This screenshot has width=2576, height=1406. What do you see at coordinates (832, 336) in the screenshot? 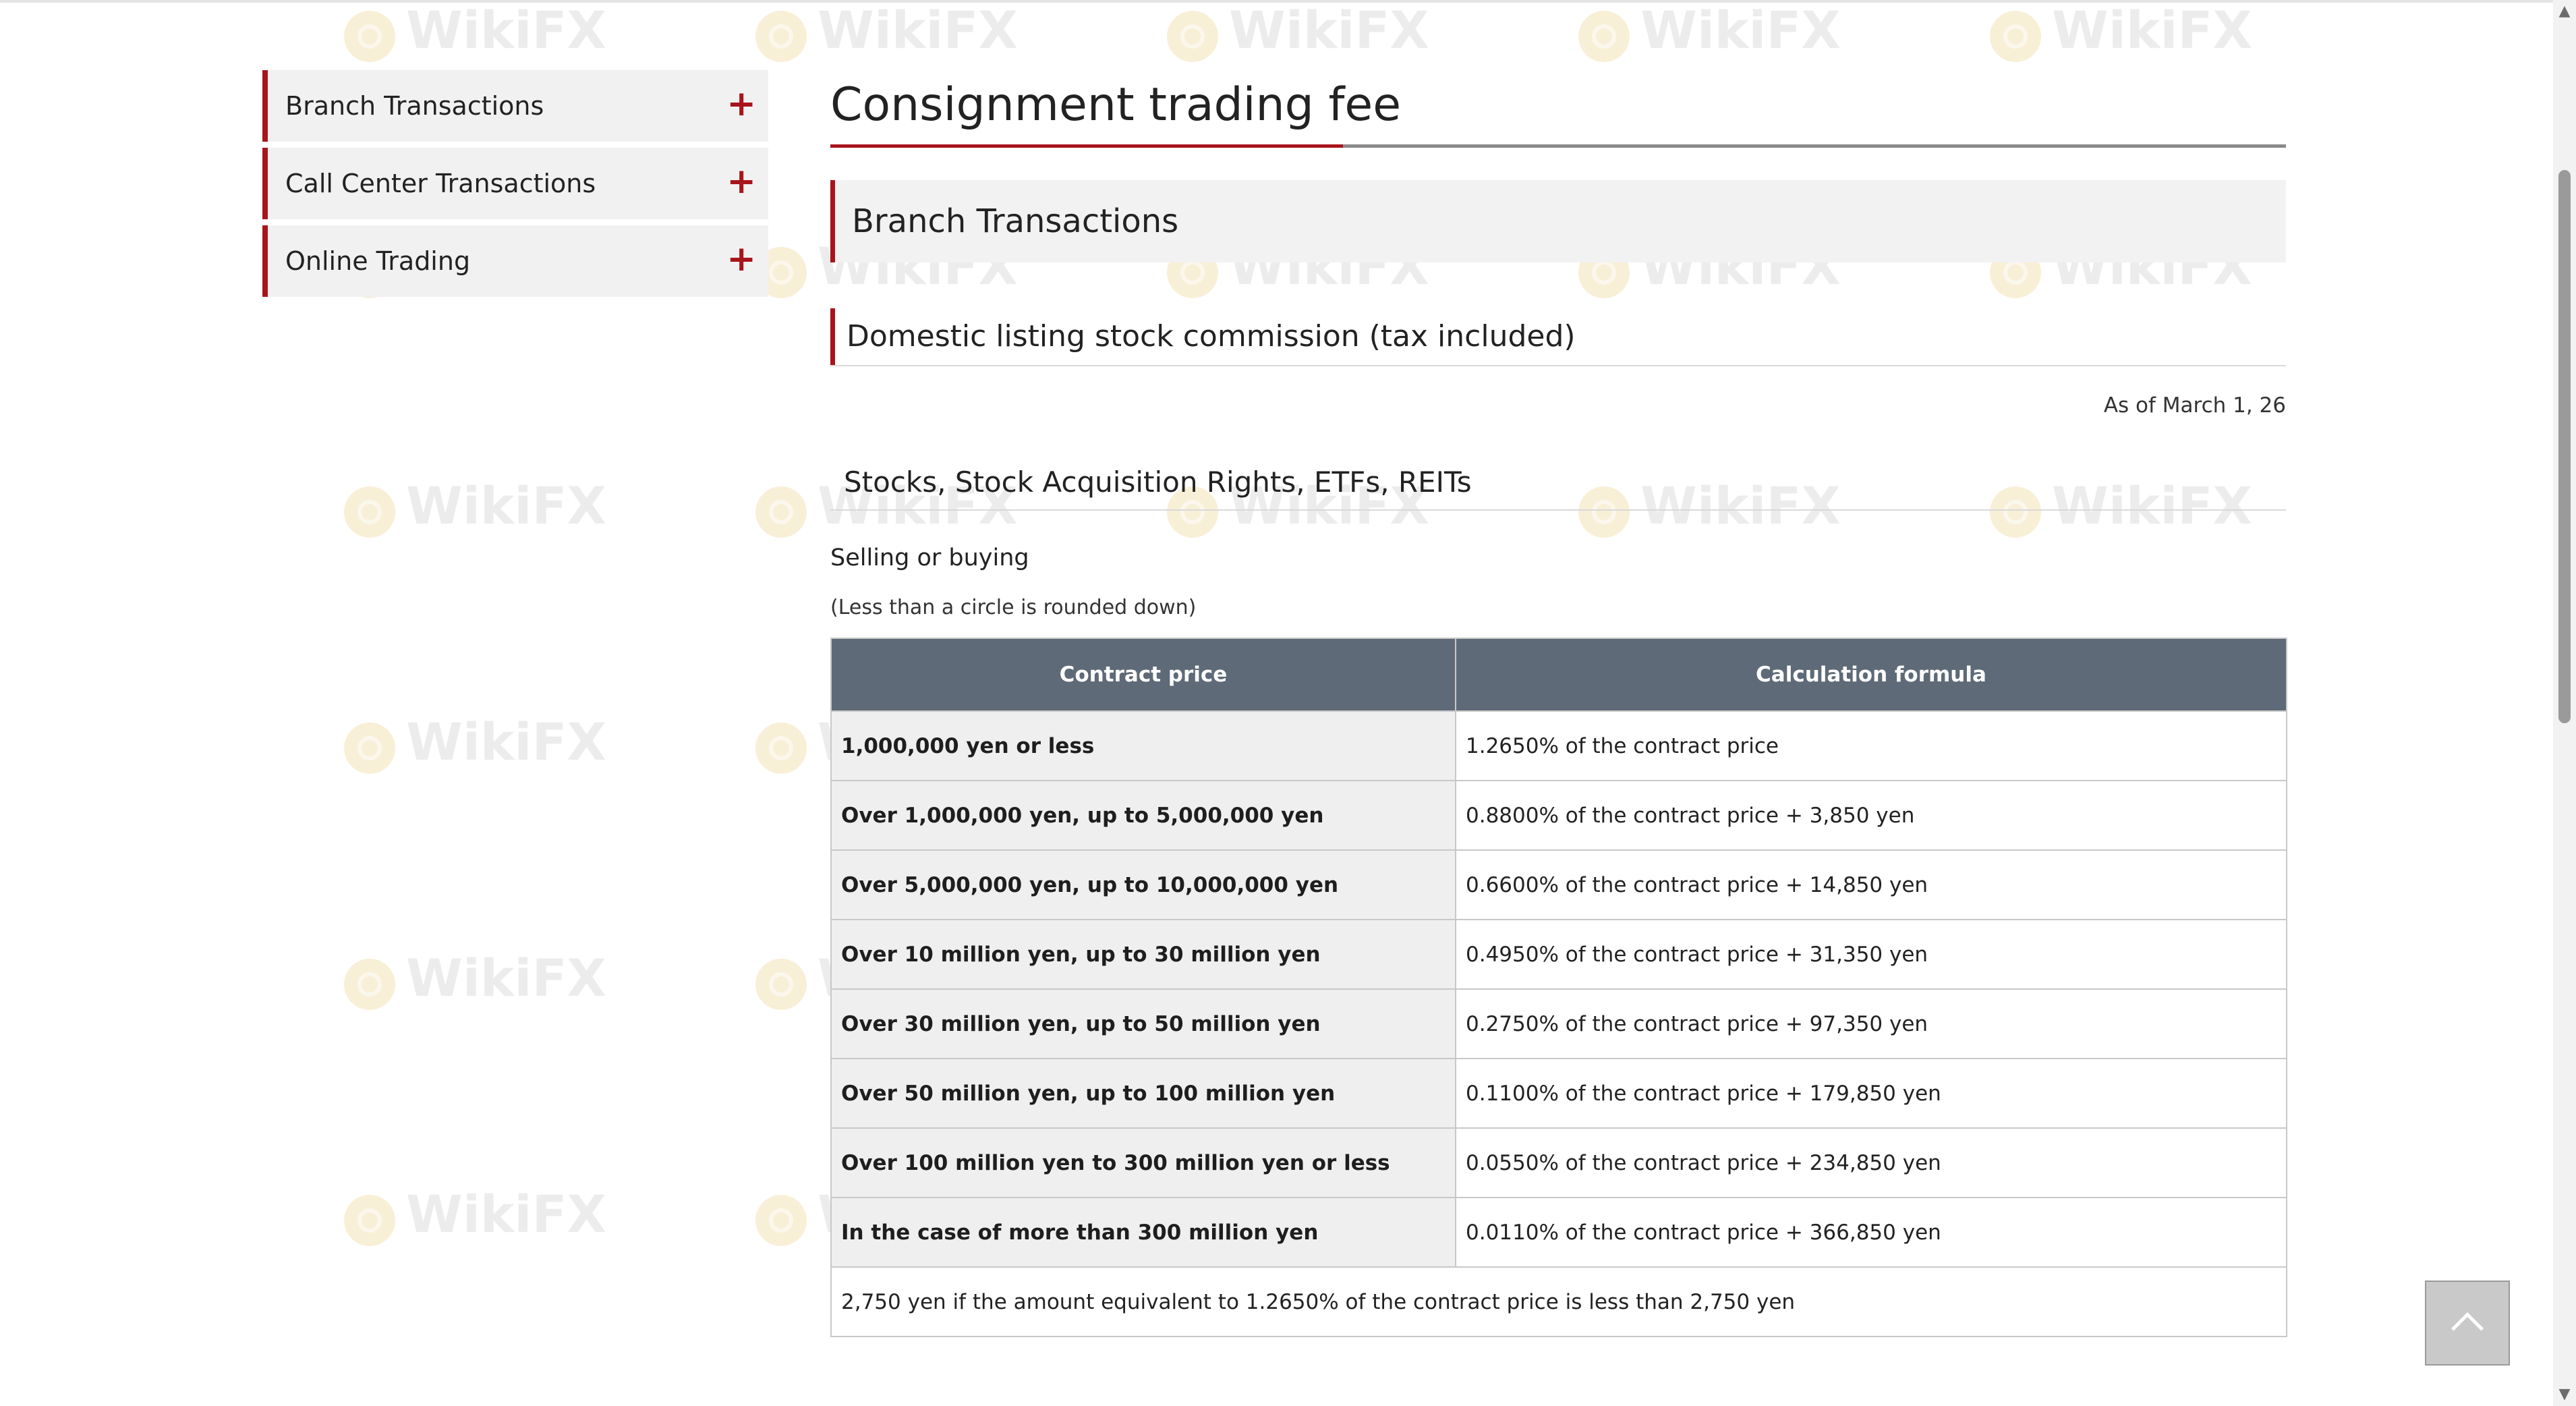
I see `heading-accent-bar` at bounding box center [832, 336].